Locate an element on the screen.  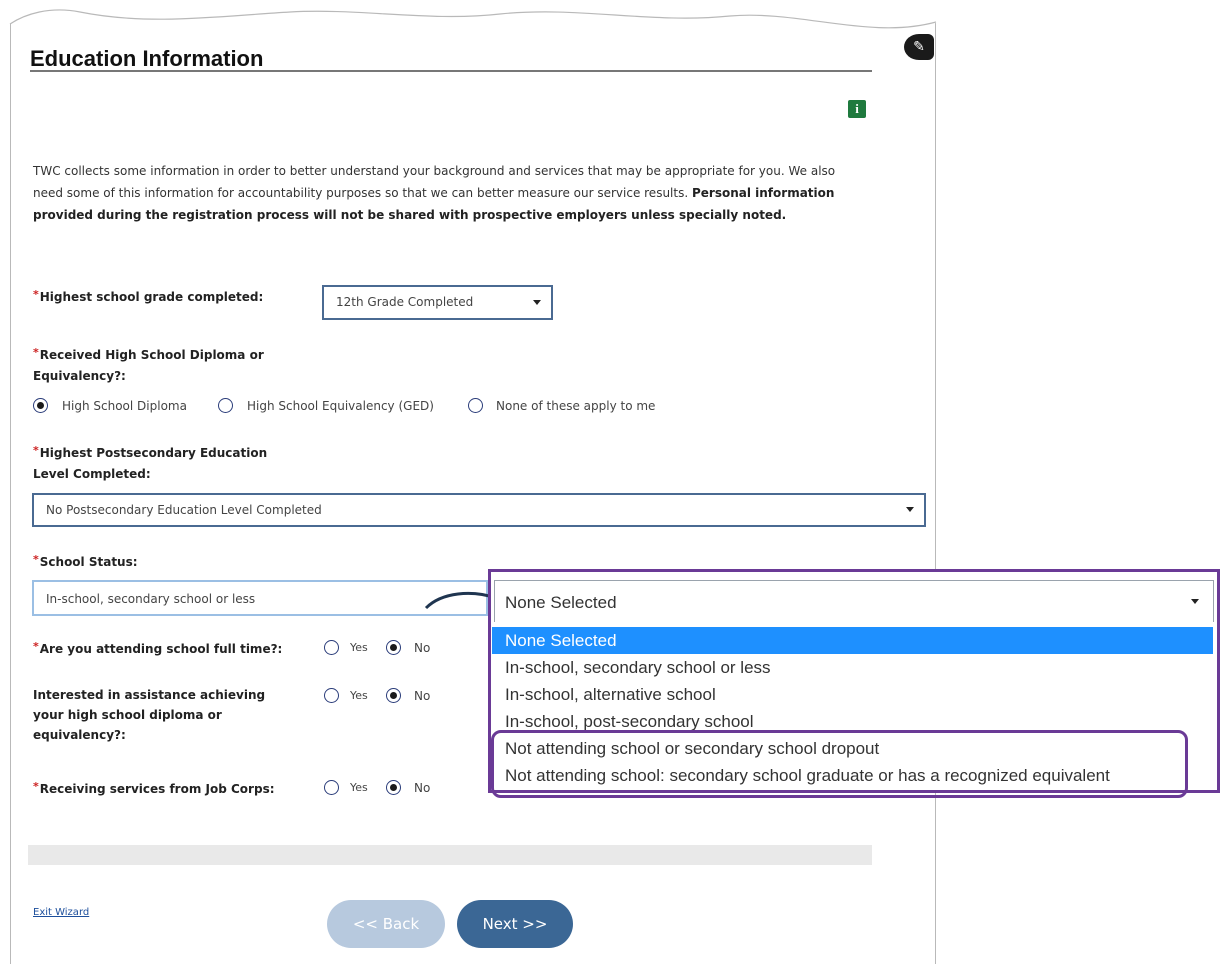
radio-label-none-apply: None of these apply to me is located at coordinates (576, 406).